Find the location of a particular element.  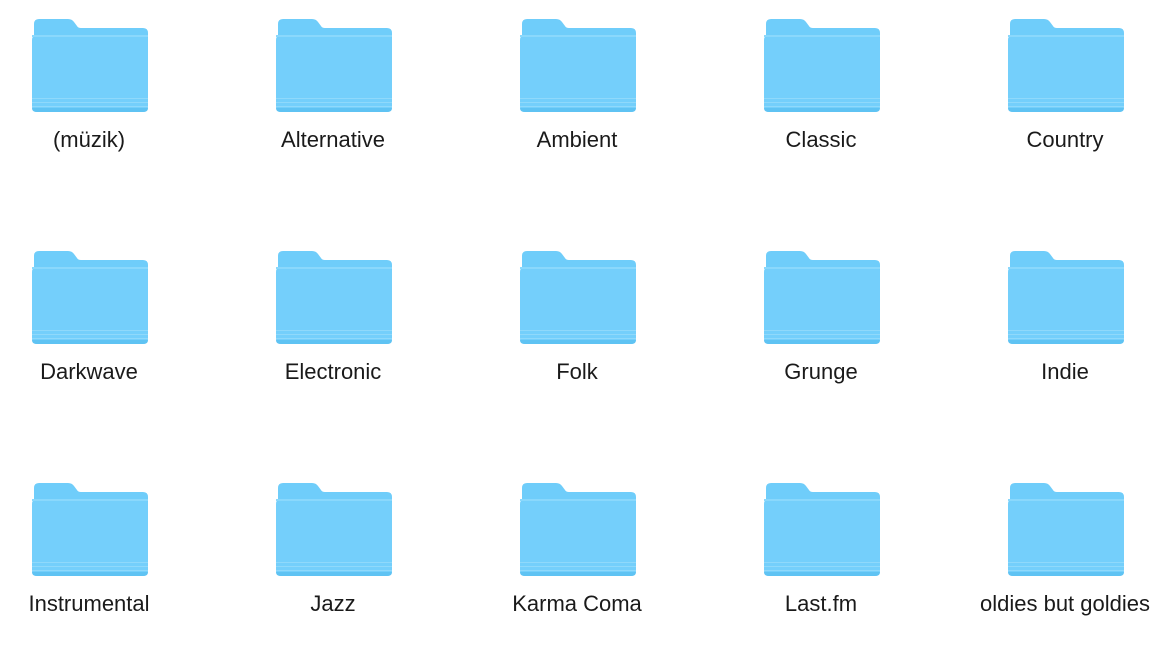

folder-item: Jazz is located at coordinates (333, 559).